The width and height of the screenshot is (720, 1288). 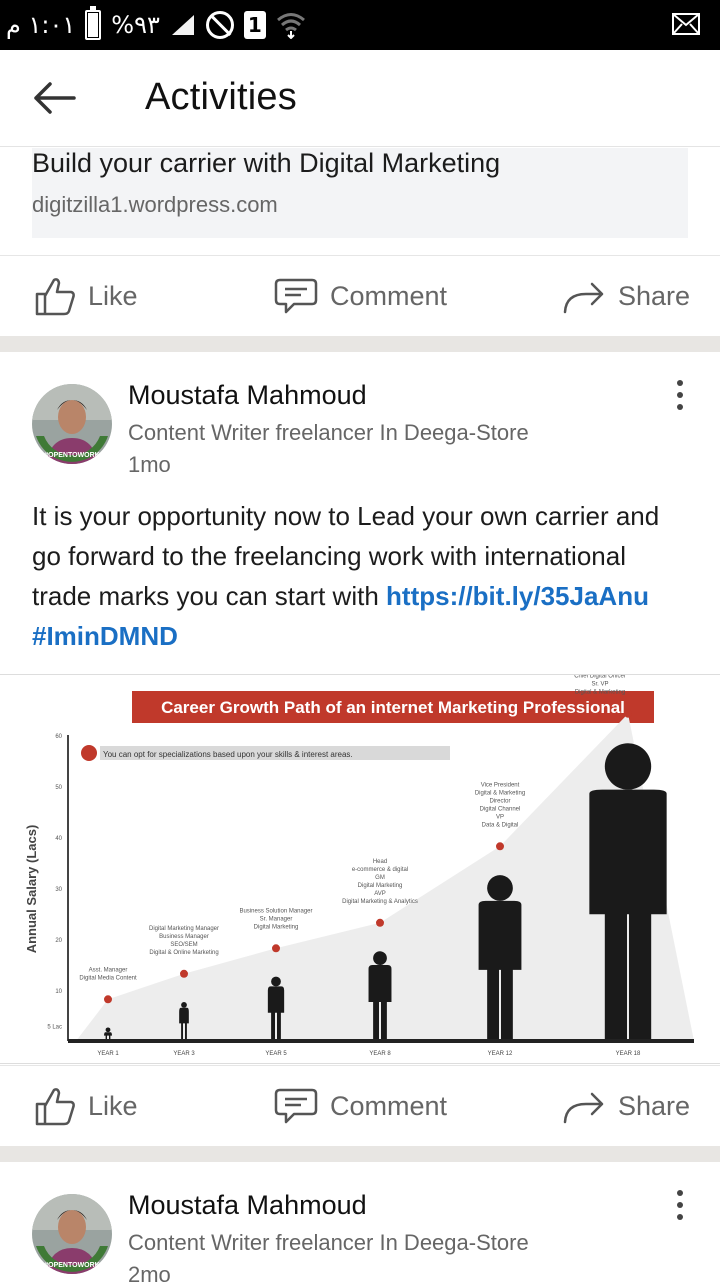 I want to click on status-bar: ١:٠١ م %٩٣ 1, so click(x=360, y=25).